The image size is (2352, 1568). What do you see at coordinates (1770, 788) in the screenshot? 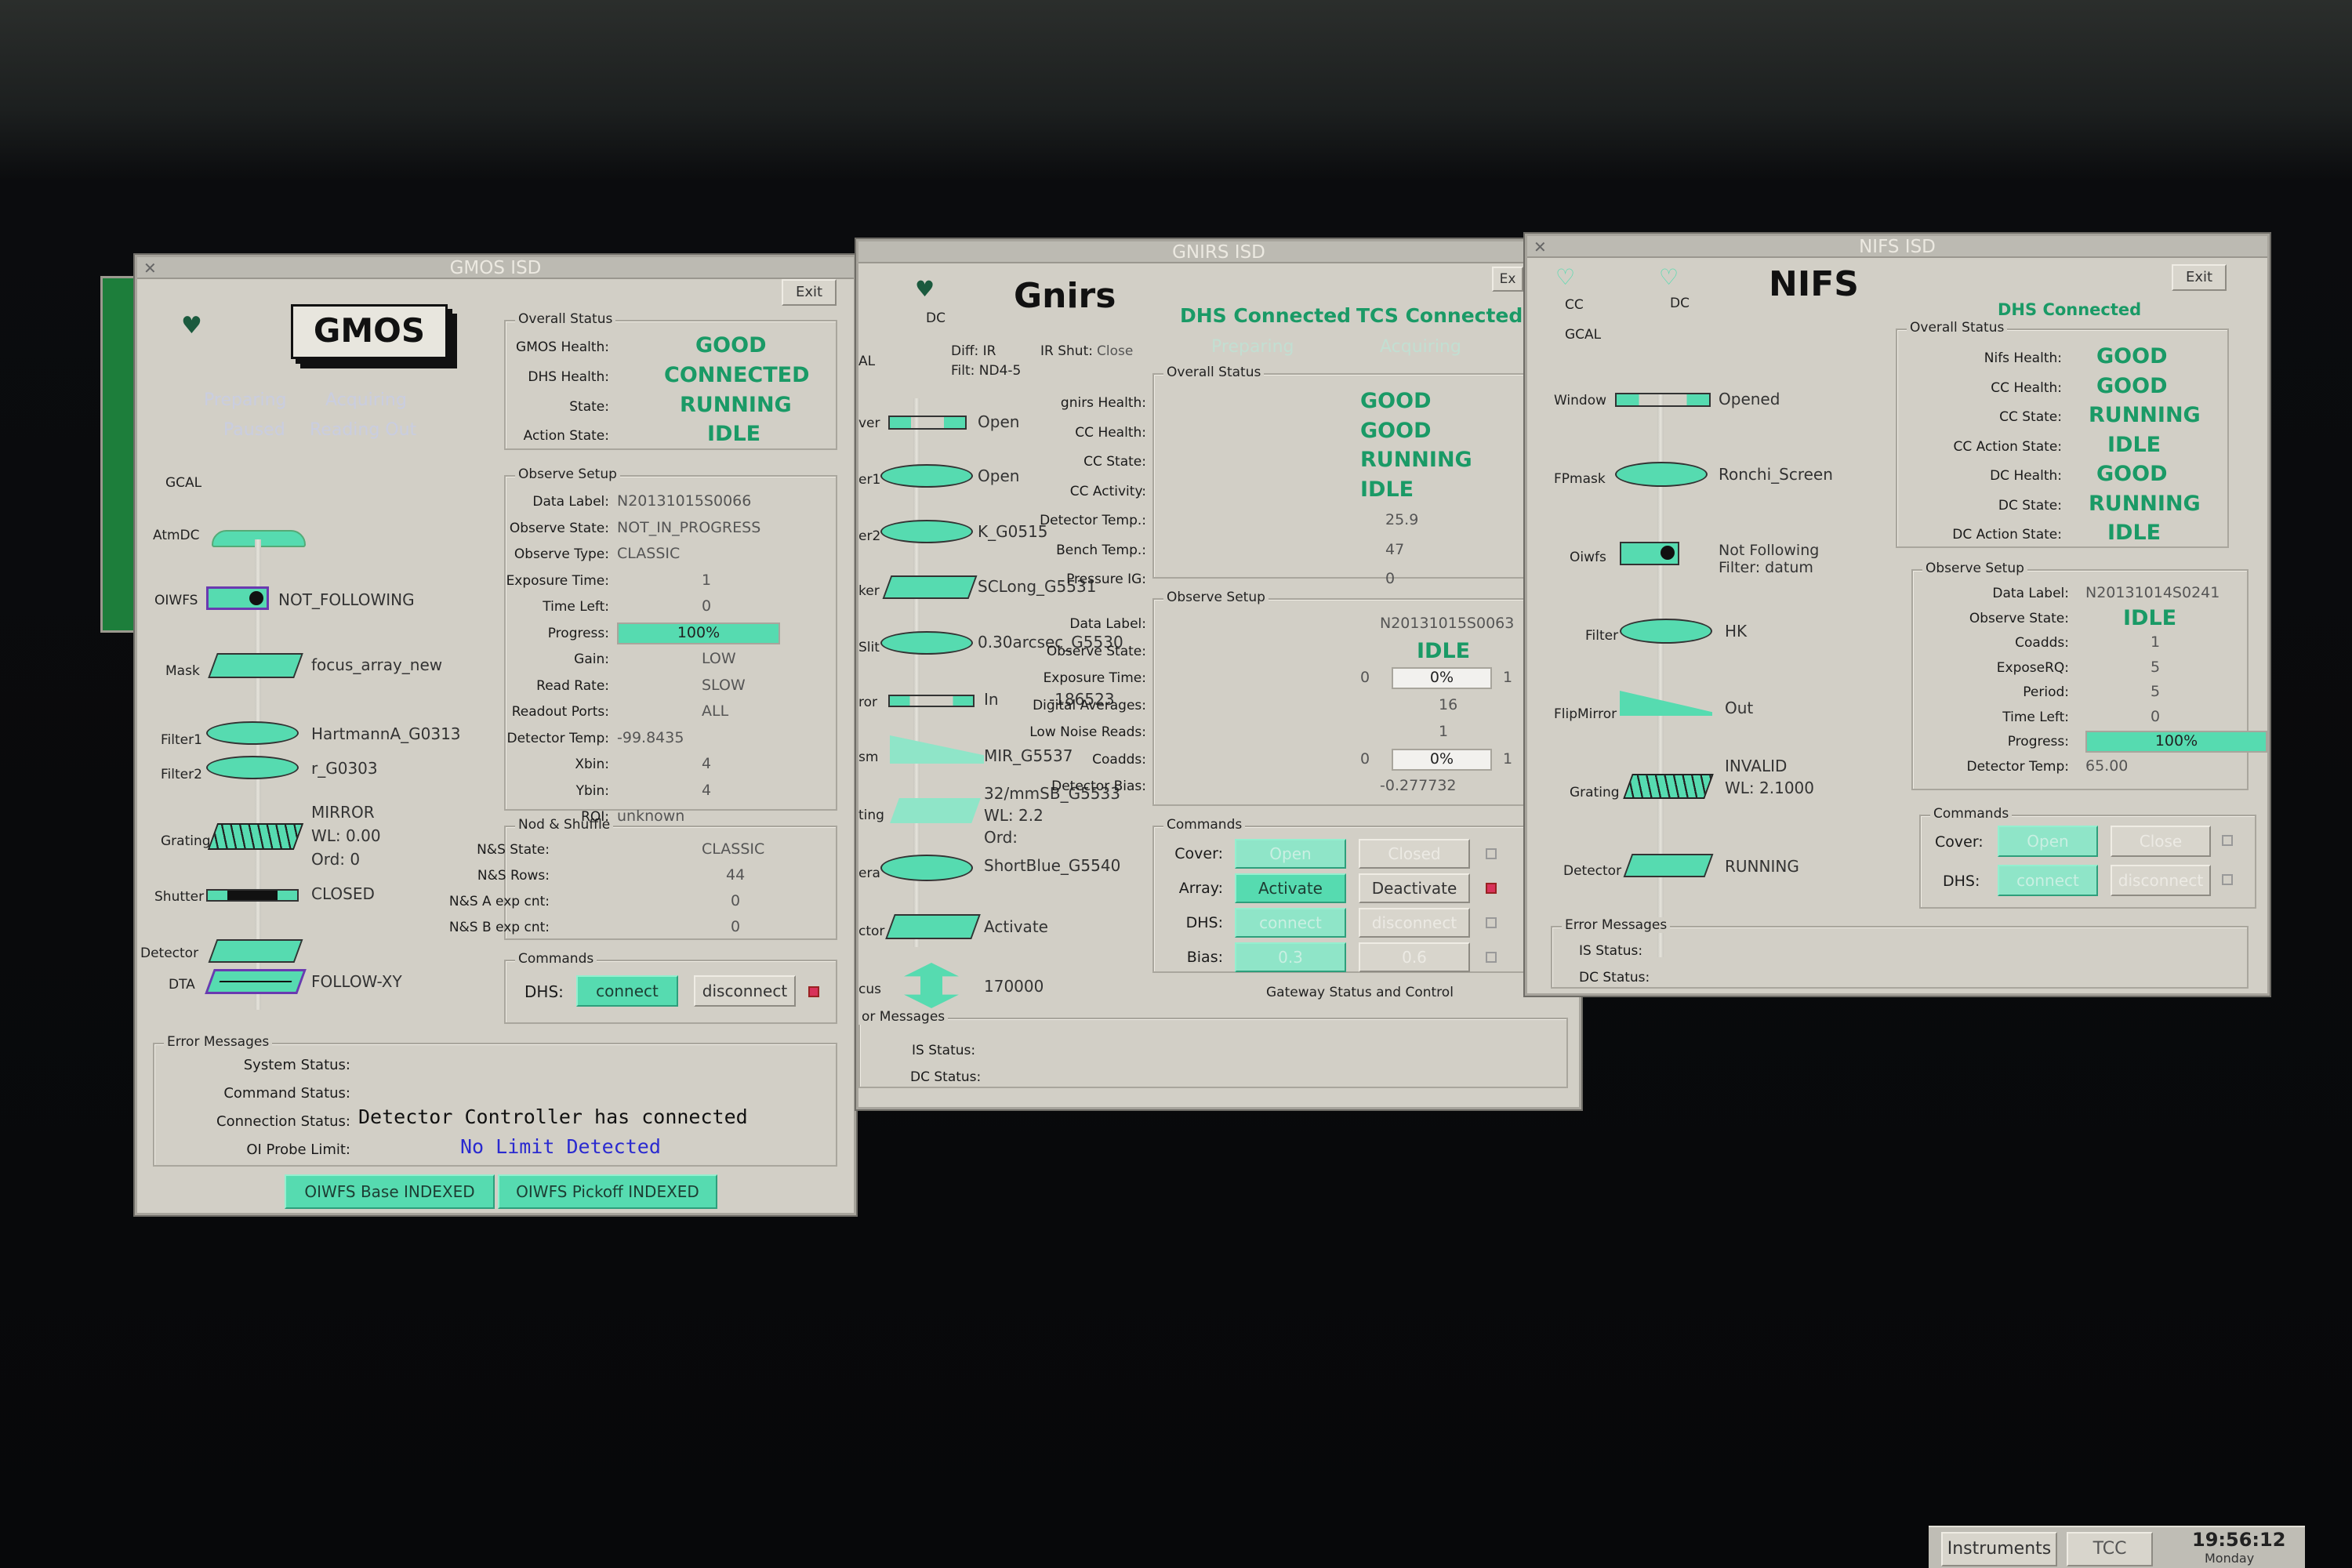
I see `grating-wl: WL: 2.1000` at bounding box center [1770, 788].